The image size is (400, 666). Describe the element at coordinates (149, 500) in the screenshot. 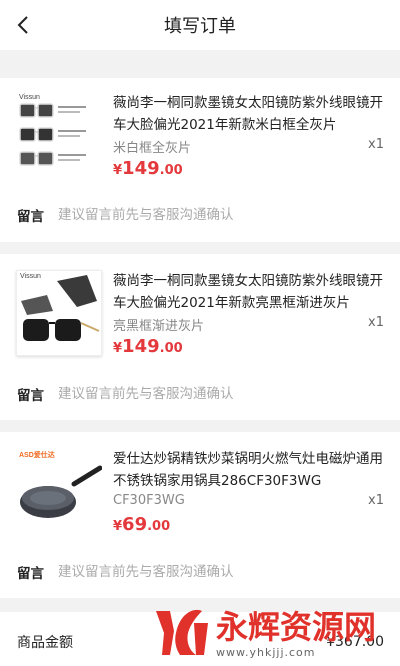

I see `product-variant: CF30F3WG` at that location.